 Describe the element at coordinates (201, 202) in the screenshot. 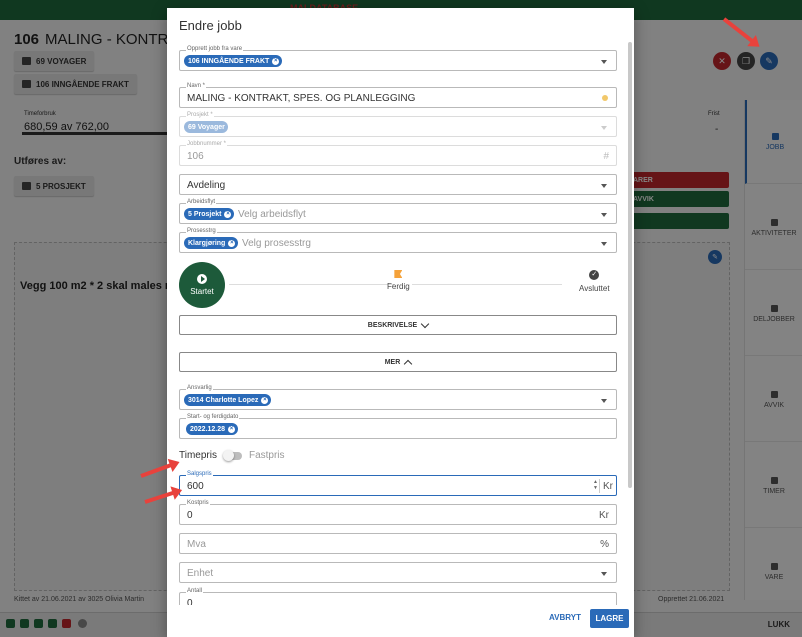

I see `field-label: Arbeidsflyt` at that location.